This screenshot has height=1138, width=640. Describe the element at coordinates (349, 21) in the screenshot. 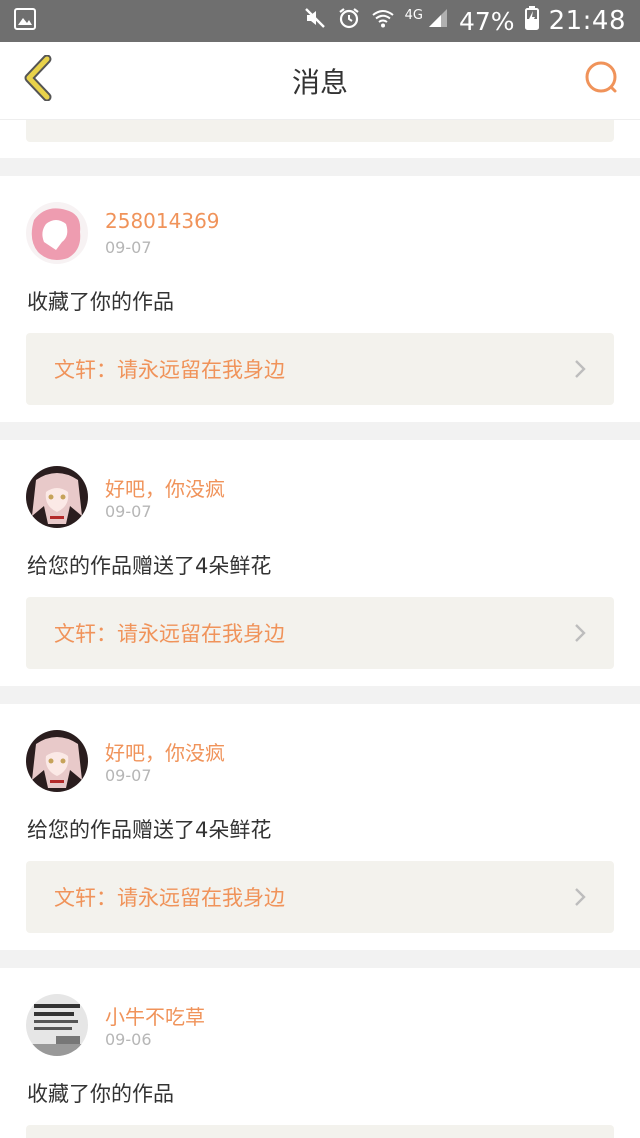

I see `alarm-icon` at that location.